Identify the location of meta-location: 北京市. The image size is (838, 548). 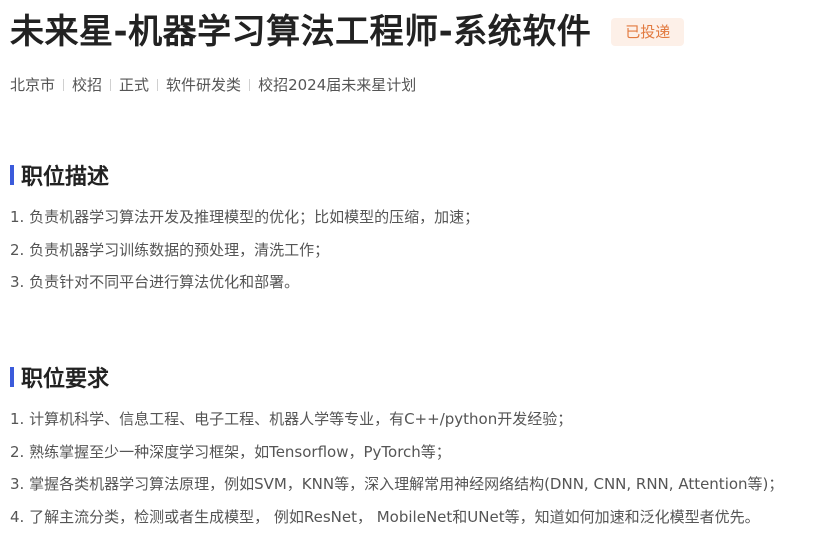
(33, 85).